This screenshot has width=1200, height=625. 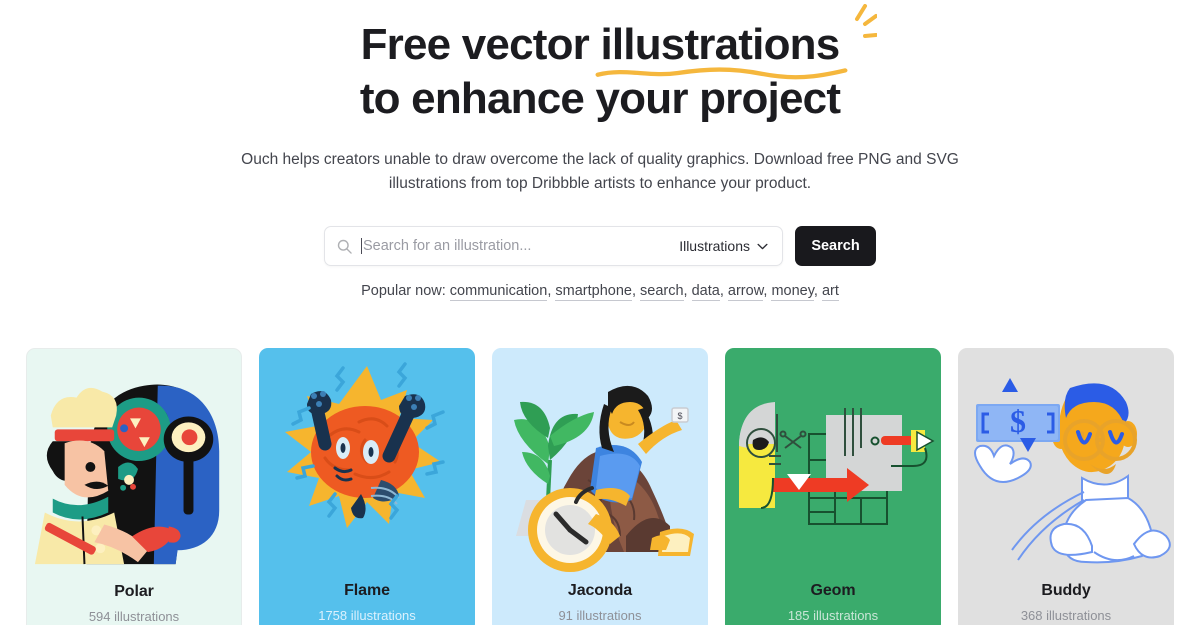 What do you see at coordinates (344, 246) in the screenshot?
I see `search-icon` at bounding box center [344, 246].